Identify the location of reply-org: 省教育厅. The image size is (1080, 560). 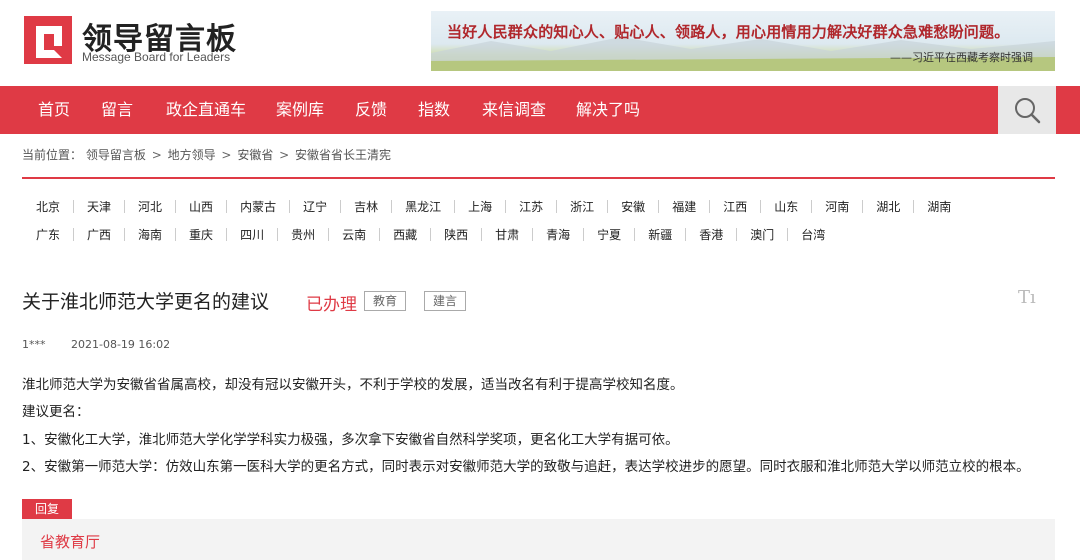
(70, 542).